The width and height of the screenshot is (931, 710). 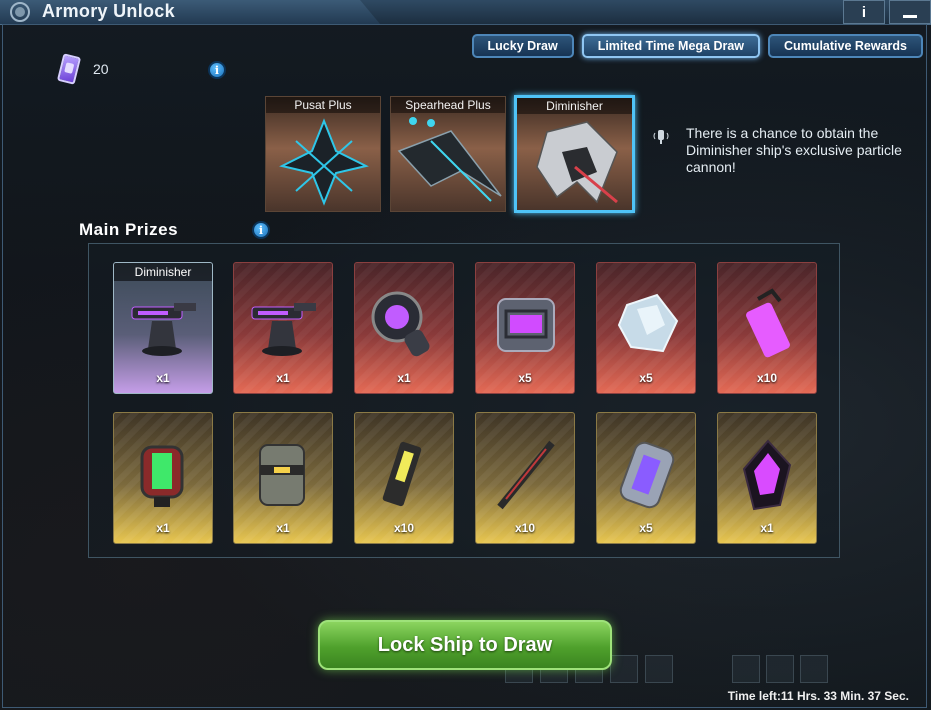 I want to click on time-left-text: Time left:11 Hrs. 33 Min. 37 Sec., so click(x=818, y=696).